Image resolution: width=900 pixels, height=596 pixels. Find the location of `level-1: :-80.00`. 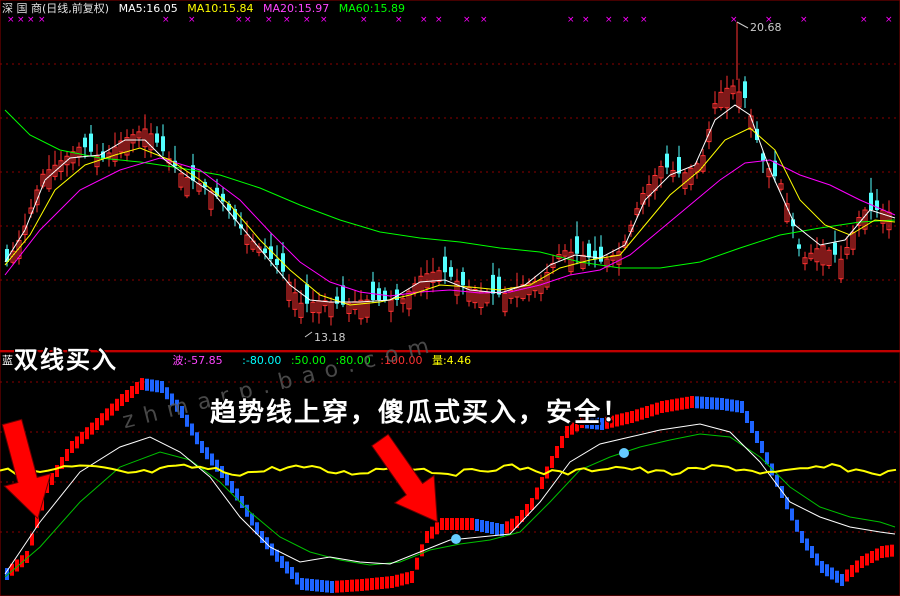

level-1: :-80.00 is located at coordinates (262, 360).